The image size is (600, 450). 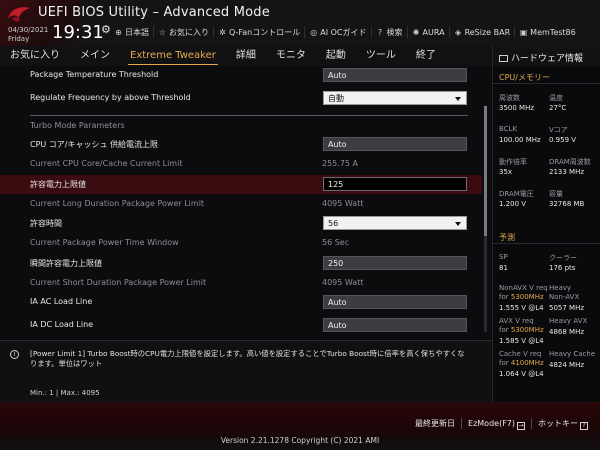 What do you see at coordinates (300, 440) in the screenshot?
I see `version-text: Version 2.21.1278 Copyright (C) 2021 AMI` at bounding box center [300, 440].